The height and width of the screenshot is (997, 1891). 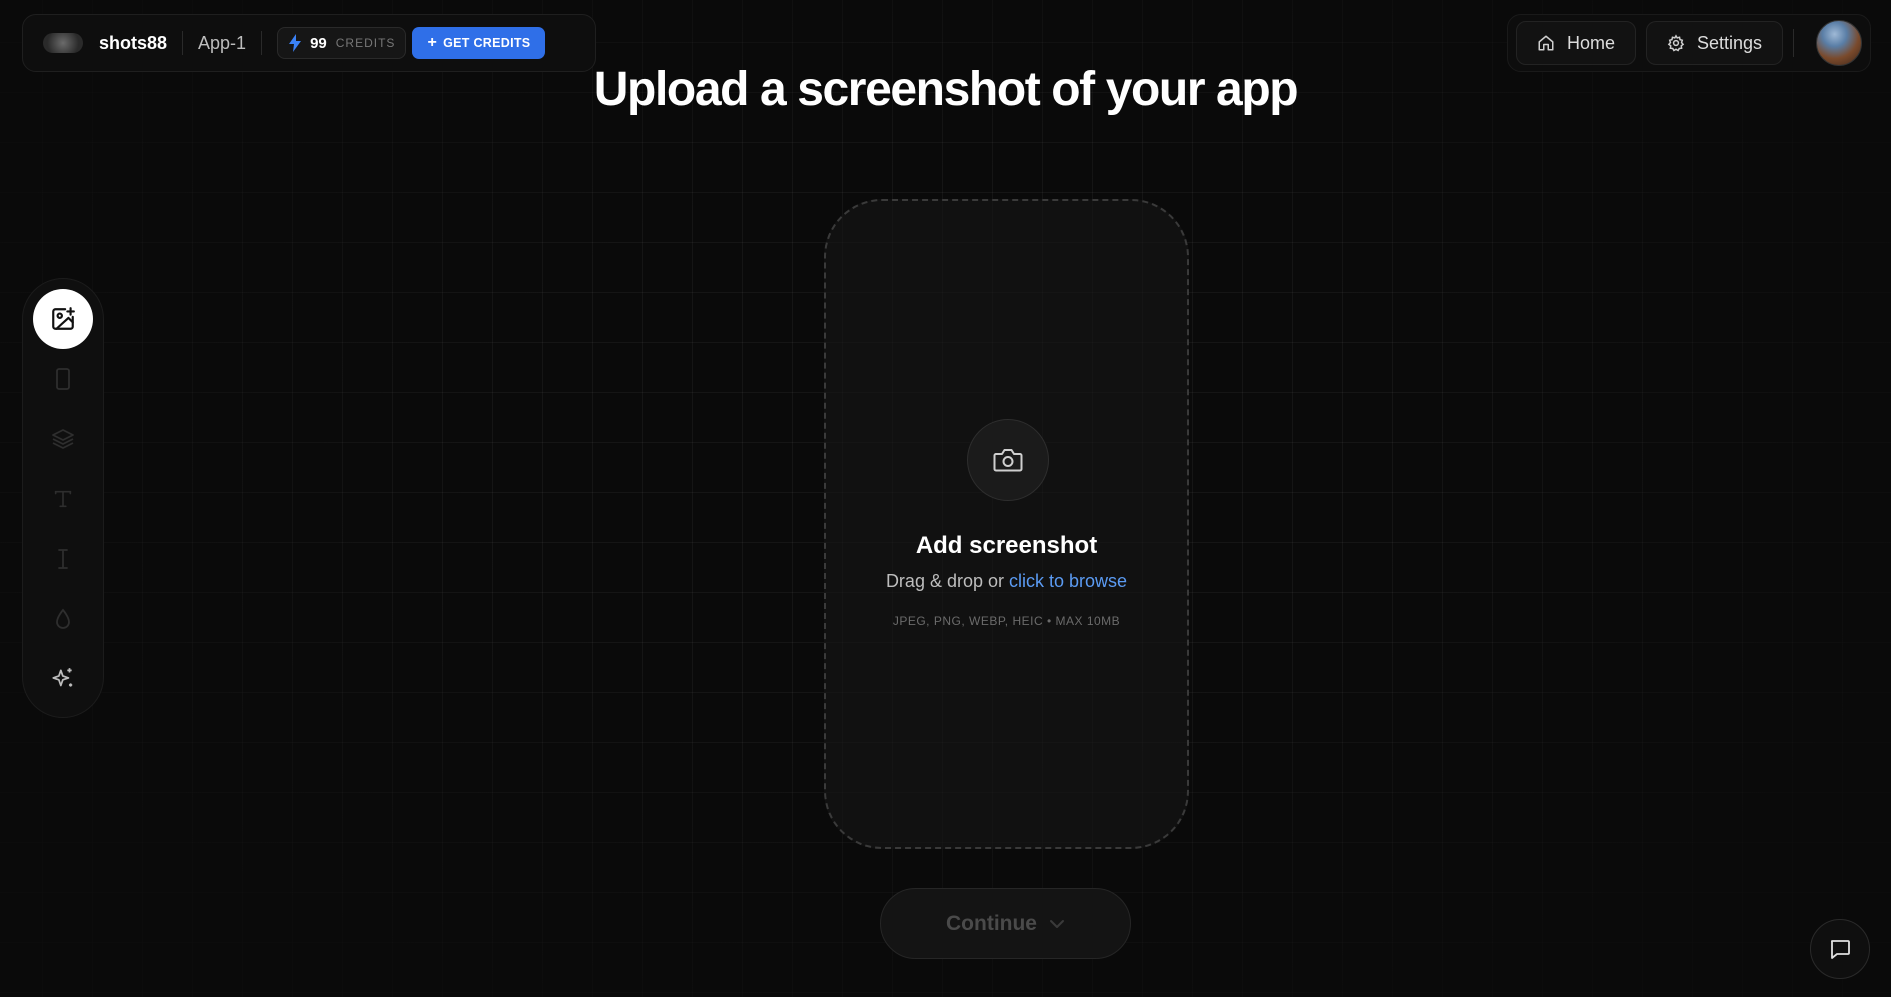 I want to click on sidebar-item-upload, so click(x=63, y=319).